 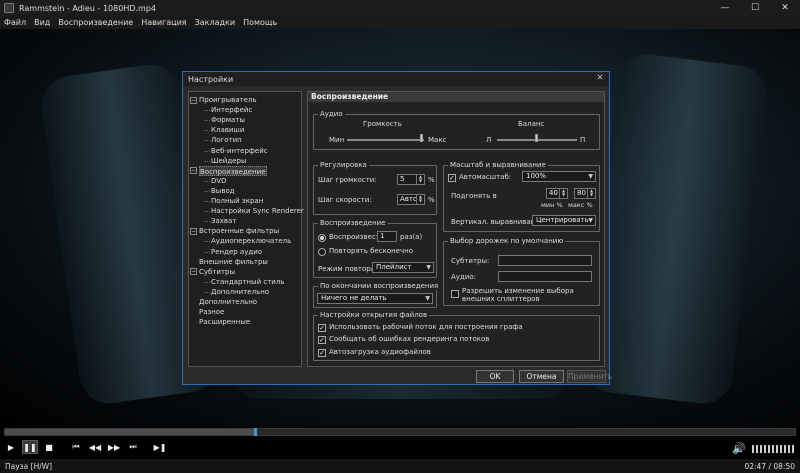 What do you see at coordinates (387, 236) in the screenshot?
I see `play-count-field: 1` at bounding box center [387, 236].